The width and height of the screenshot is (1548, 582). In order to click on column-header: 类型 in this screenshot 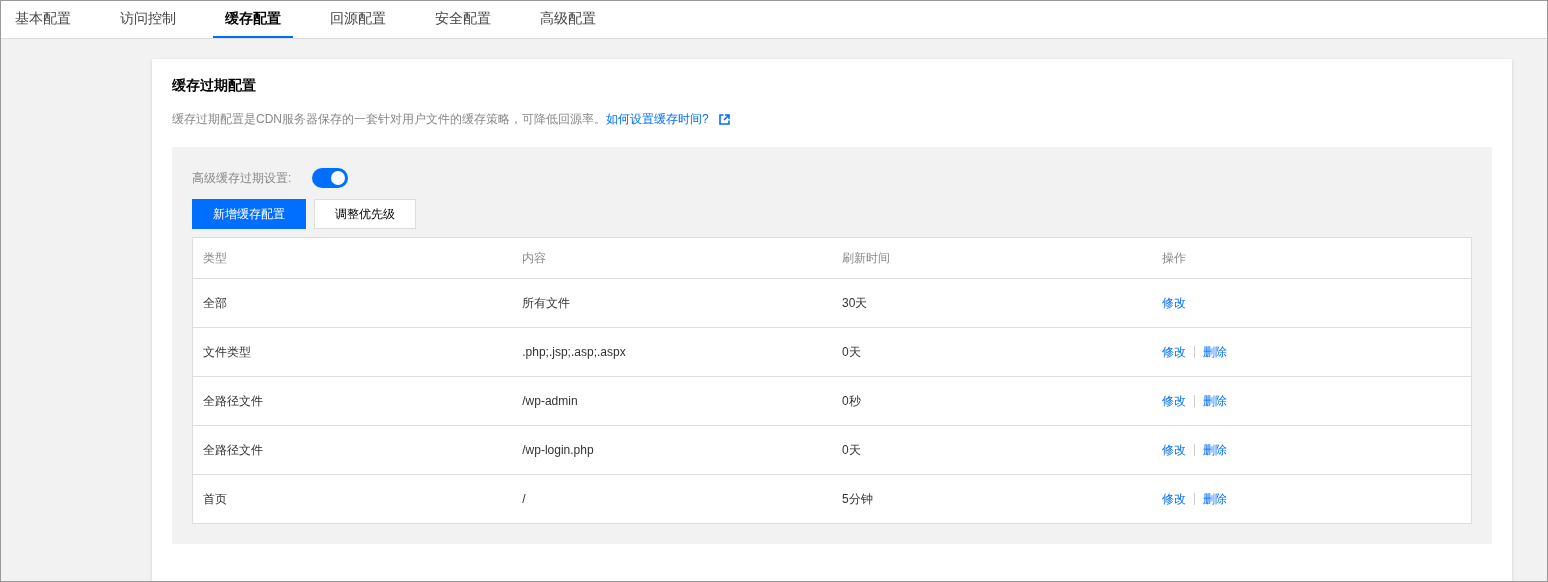, I will do `click(215, 257)`.